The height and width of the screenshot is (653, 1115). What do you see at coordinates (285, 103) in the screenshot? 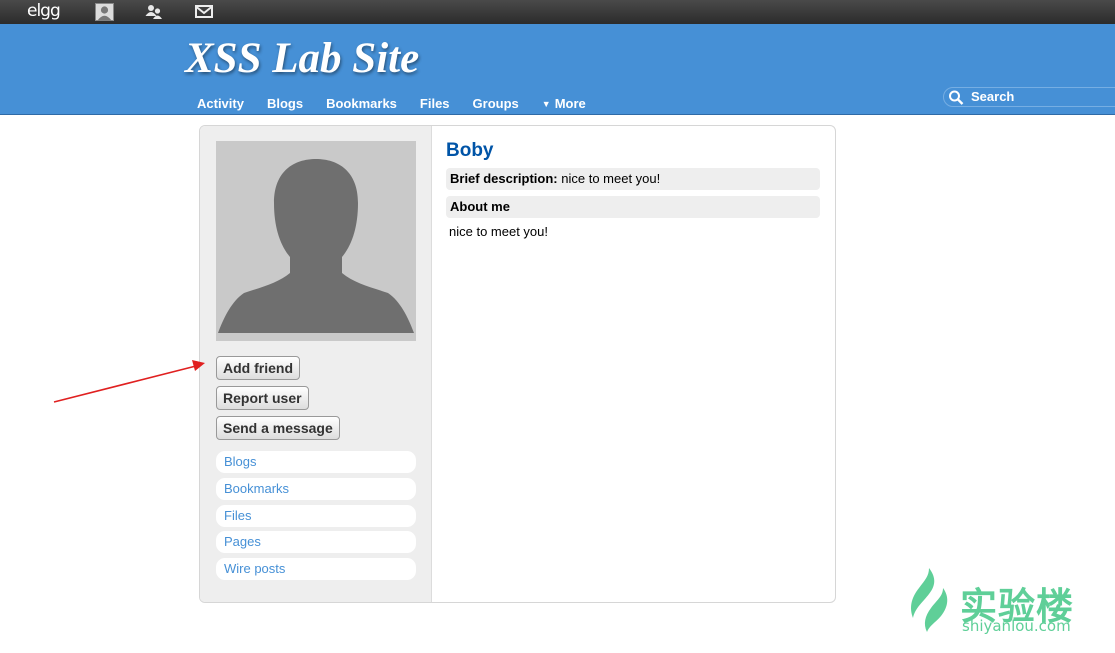
I see `nav-blogs: Blogs` at bounding box center [285, 103].